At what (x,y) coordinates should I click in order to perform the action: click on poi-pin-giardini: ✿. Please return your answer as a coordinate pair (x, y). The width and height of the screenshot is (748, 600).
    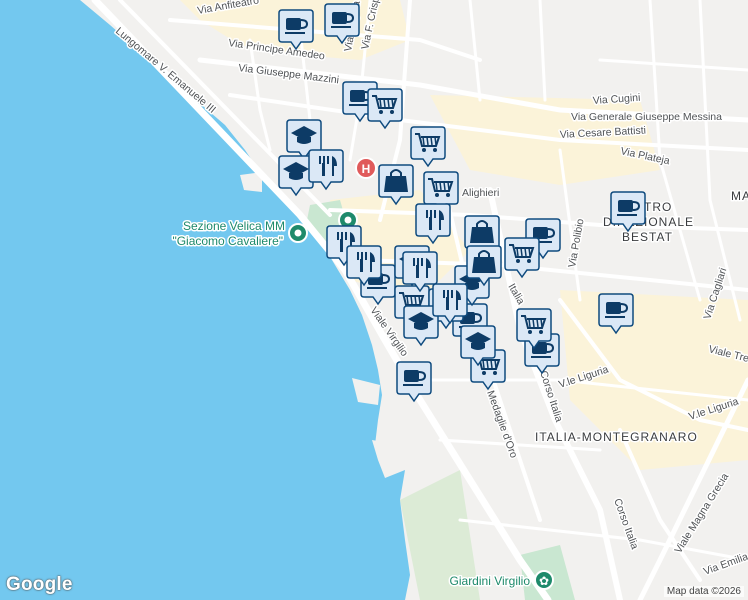
    Looking at the image, I should click on (544, 580).